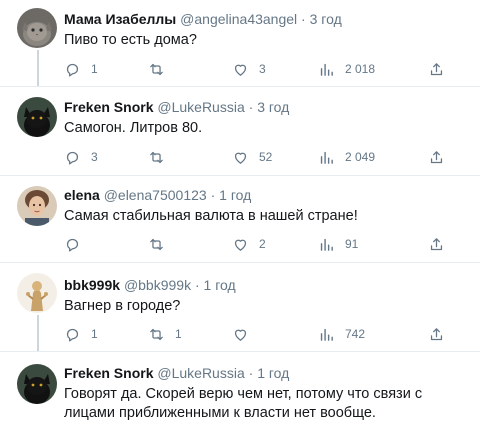  Describe the element at coordinates (130, 40) in the screenshot. I see `tweet-text: Пиво то есть дома?` at that location.